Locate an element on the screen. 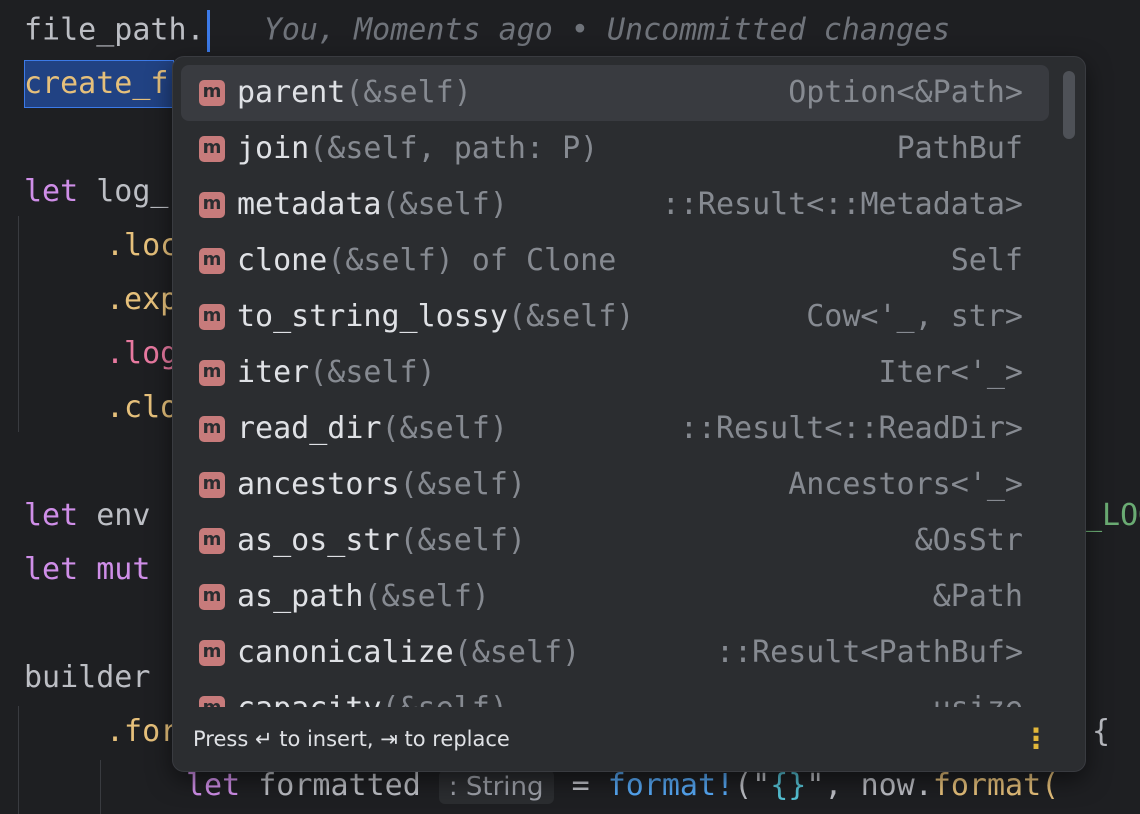 The height and width of the screenshot is (814, 1140). completion-item-type: Option<&Path> is located at coordinates (905, 92).